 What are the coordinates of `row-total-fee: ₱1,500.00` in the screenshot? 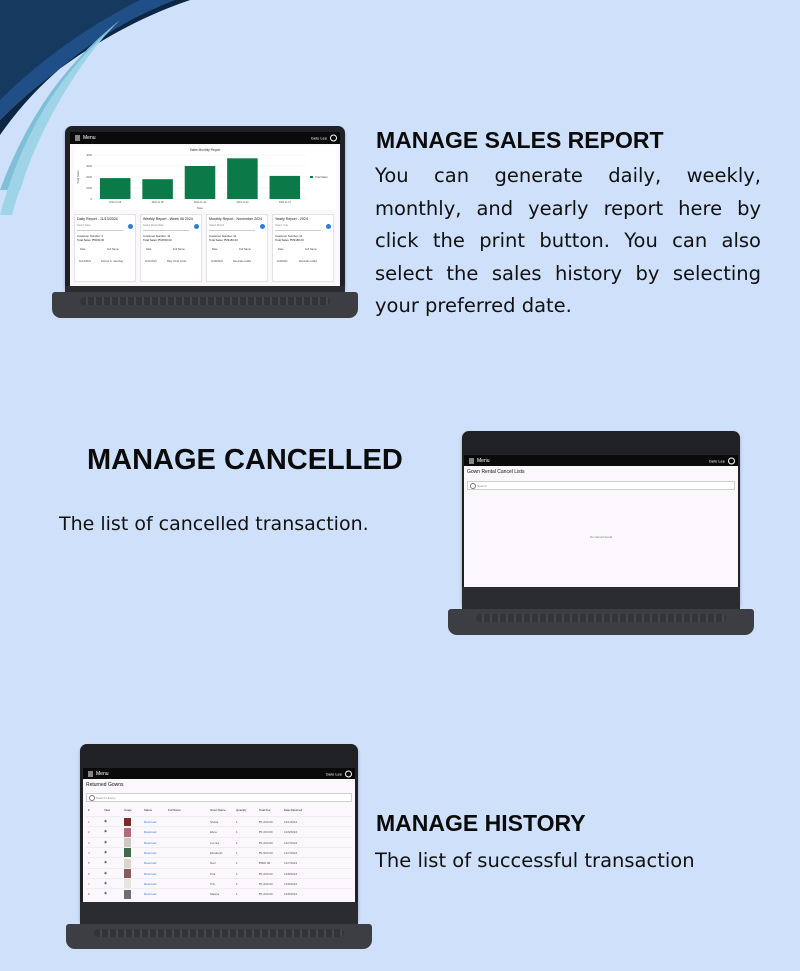 It's located at (266, 852).